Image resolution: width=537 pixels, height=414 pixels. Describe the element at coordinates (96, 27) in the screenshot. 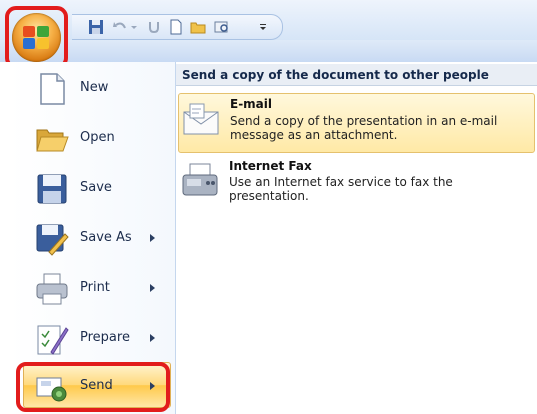

I see `save-icon` at that location.